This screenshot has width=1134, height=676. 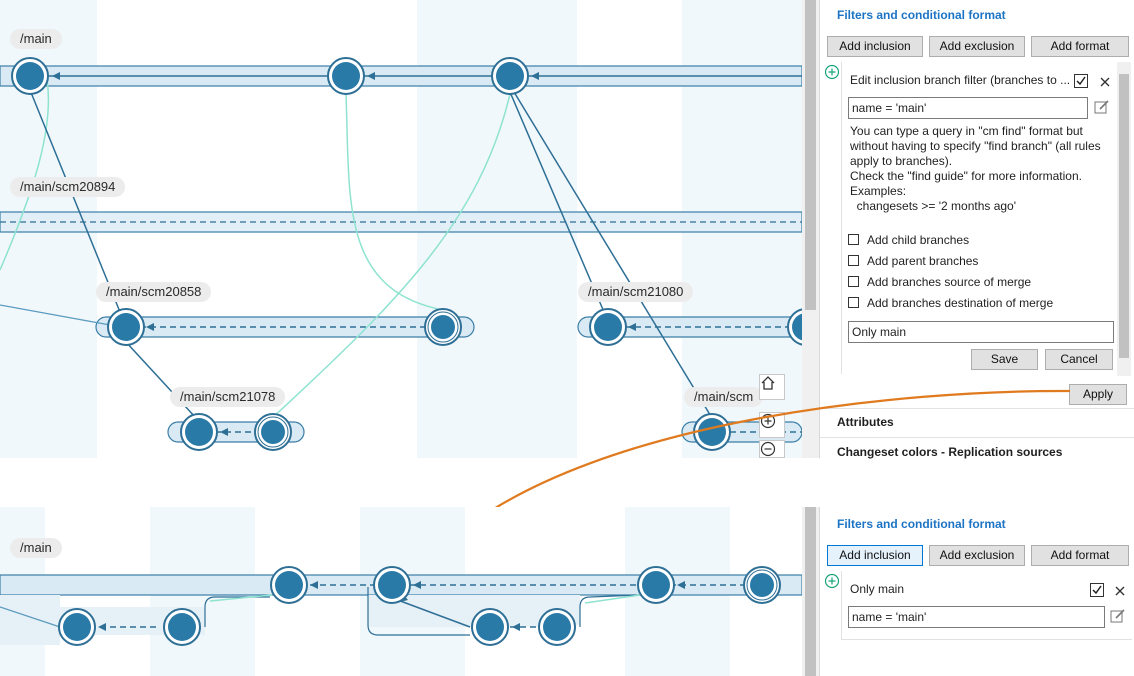 What do you see at coordinates (768, 383) in the screenshot?
I see `home-icon` at bounding box center [768, 383].